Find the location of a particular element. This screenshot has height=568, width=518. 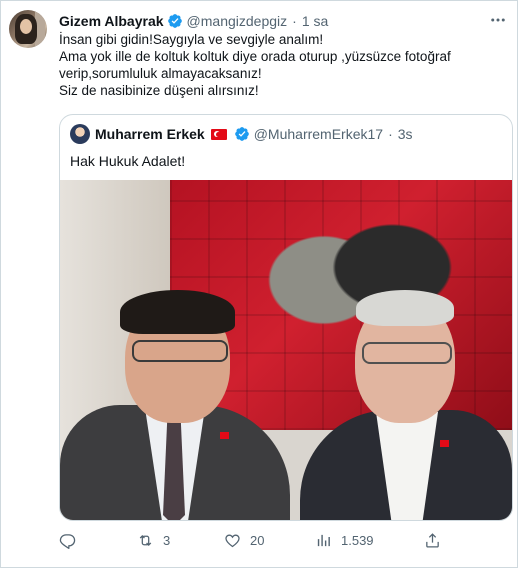

tweet-text-line: Siz de nasibinize düşeni alırsınız! is located at coordinates (159, 90).